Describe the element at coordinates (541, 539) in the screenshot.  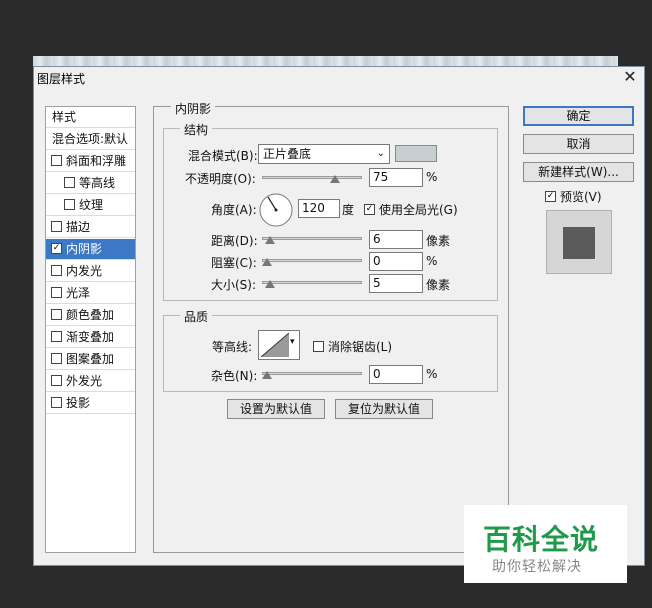
I see `watermark-title: 百科全说` at that location.